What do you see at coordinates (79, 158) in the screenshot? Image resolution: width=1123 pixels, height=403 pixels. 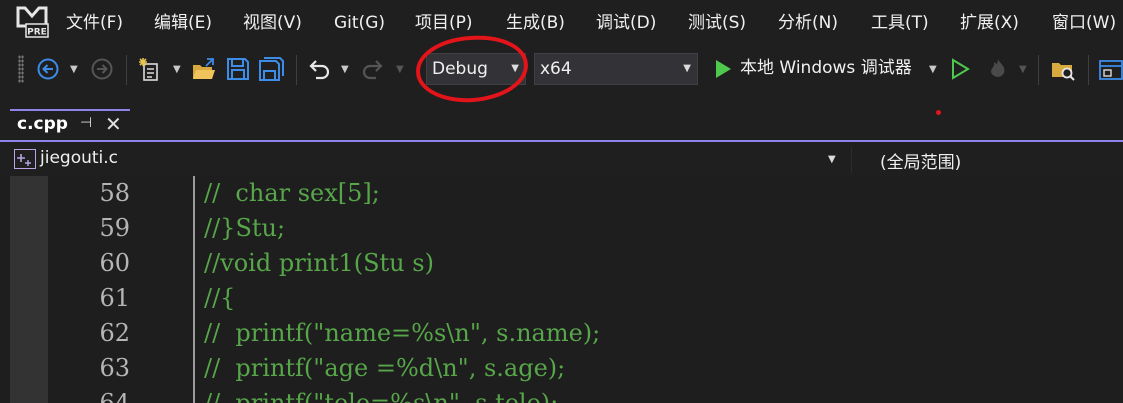 I see `file-scope-label: jiegouti.c` at bounding box center [79, 158].